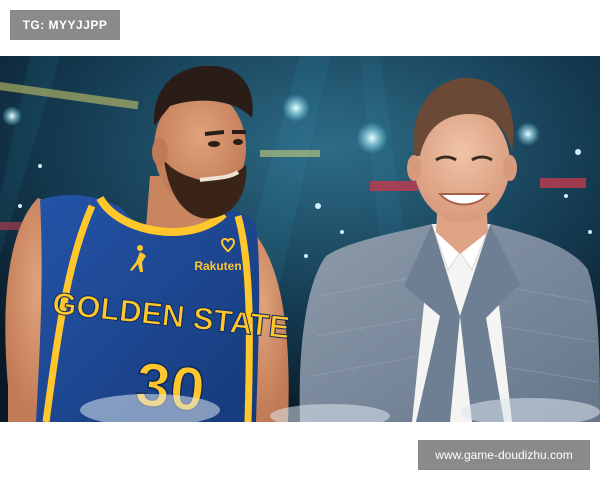 This screenshot has width=600, height=480. I want to click on tg-handle-badge: TG: MYYJJPP, so click(65, 25).